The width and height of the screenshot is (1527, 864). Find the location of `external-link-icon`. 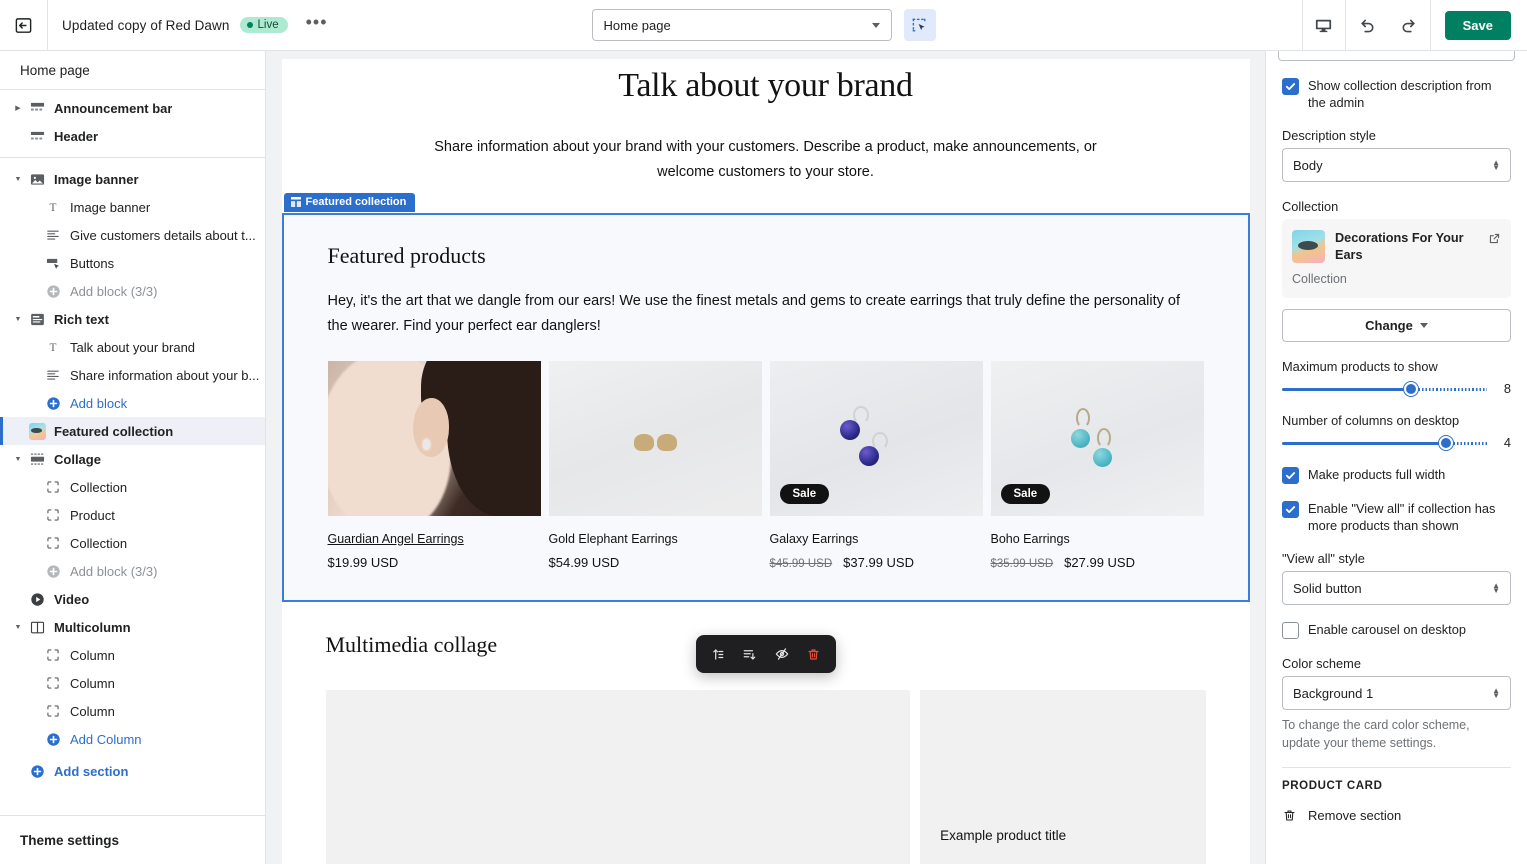

external-link-icon is located at coordinates (1494, 239).